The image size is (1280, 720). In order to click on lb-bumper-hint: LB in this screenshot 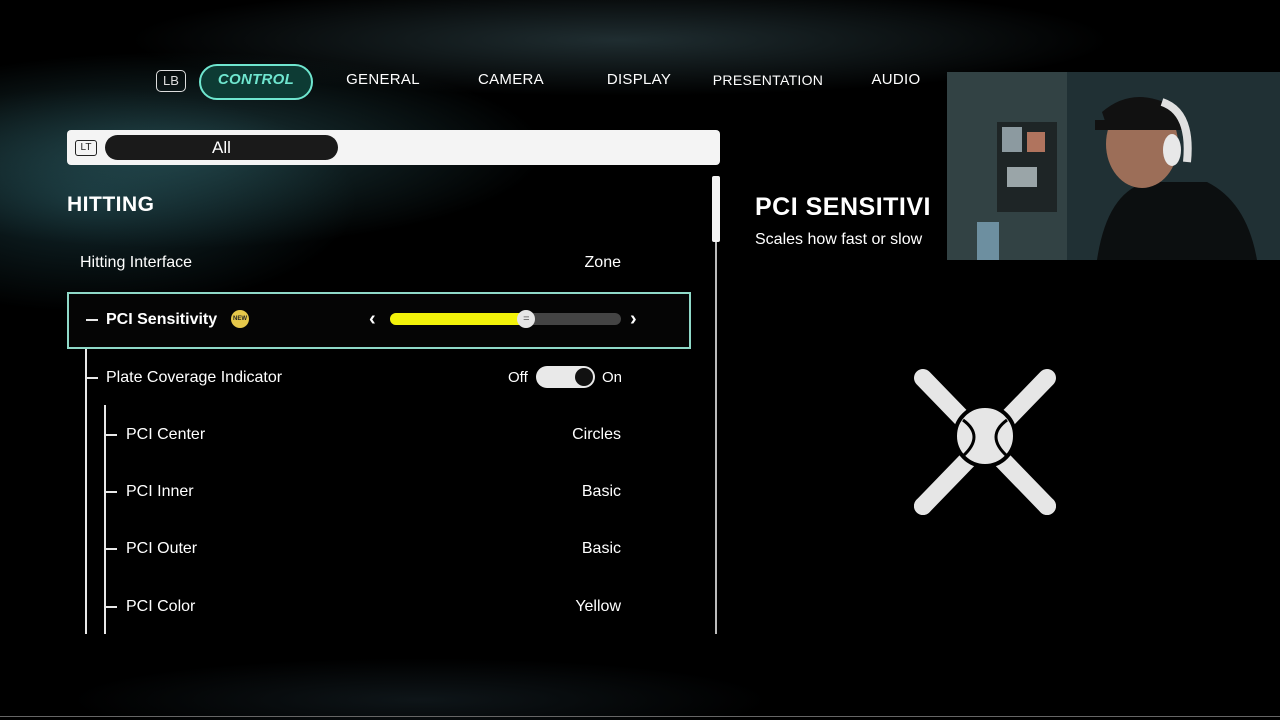, I will do `click(171, 81)`.